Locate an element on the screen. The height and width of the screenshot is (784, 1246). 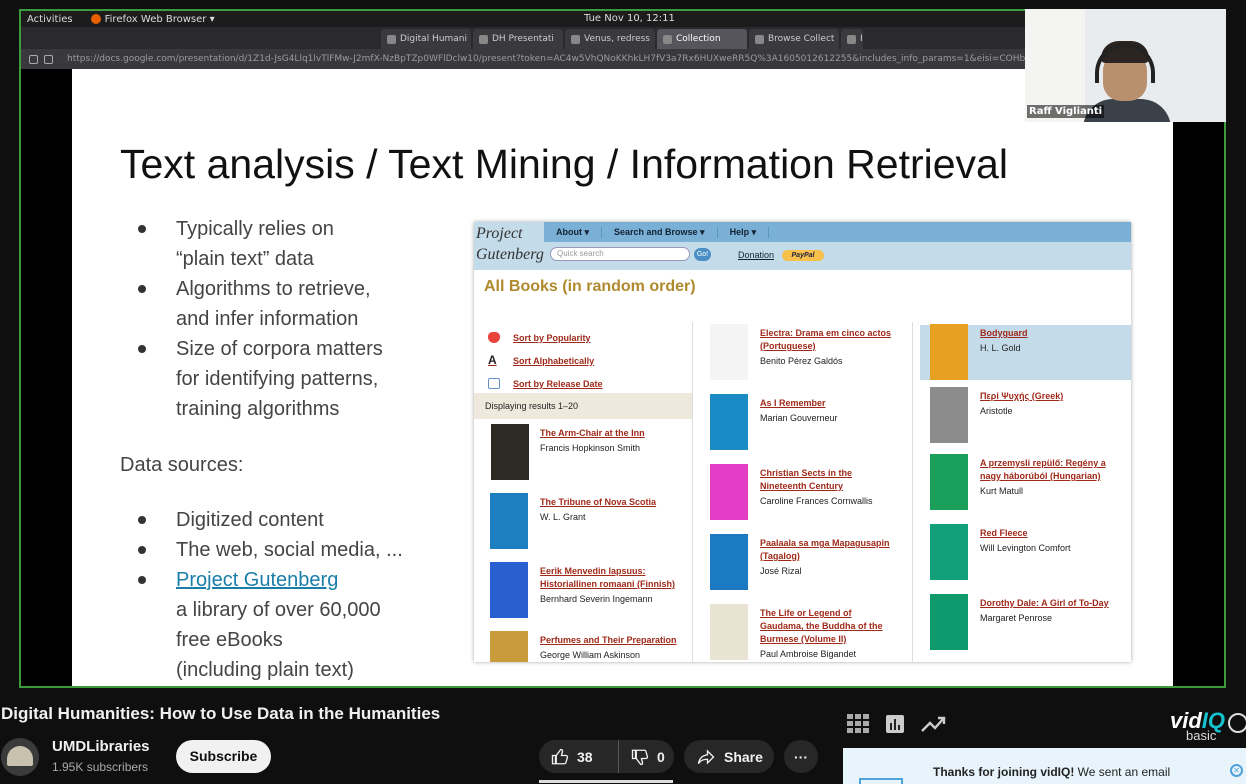
subscriber-count: 1.95K subscribers is located at coordinates (100, 767).